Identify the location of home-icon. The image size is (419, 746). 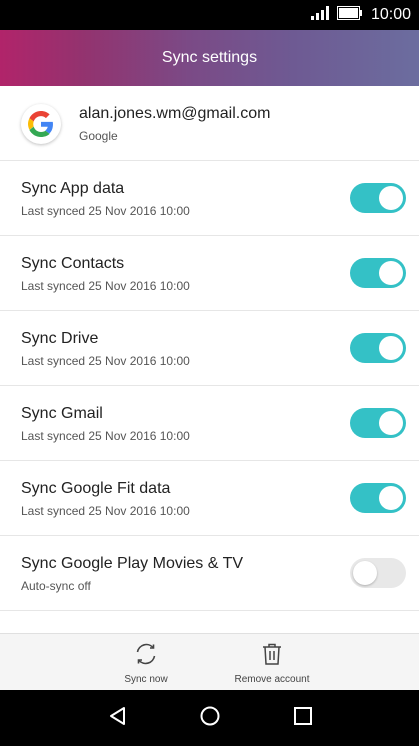
(210, 718).